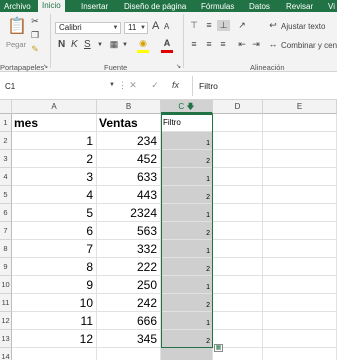 The image size is (337, 360). I want to click on cell-a: mes, so click(54, 123).